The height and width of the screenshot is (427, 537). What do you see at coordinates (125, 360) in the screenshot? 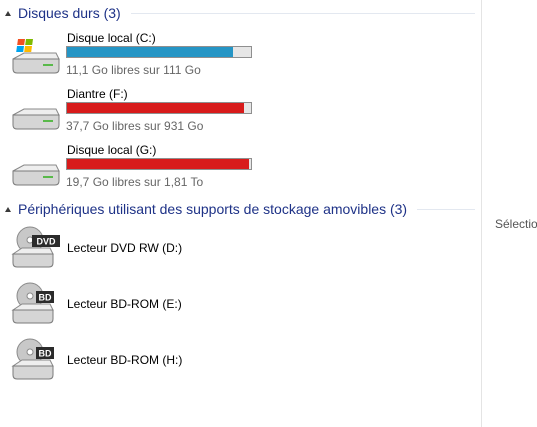
I see `drive-name: Lecteur BD-ROM (H:)` at bounding box center [125, 360].